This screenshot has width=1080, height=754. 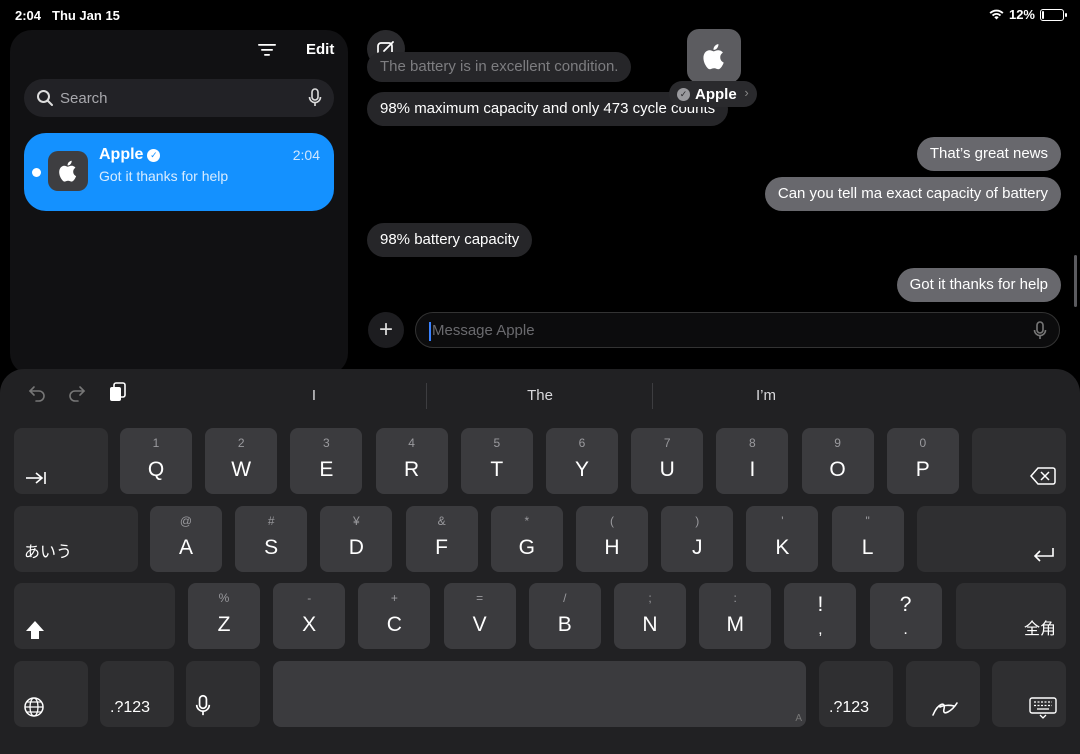 I want to click on numbers-key-right: .?123, so click(x=856, y=694).